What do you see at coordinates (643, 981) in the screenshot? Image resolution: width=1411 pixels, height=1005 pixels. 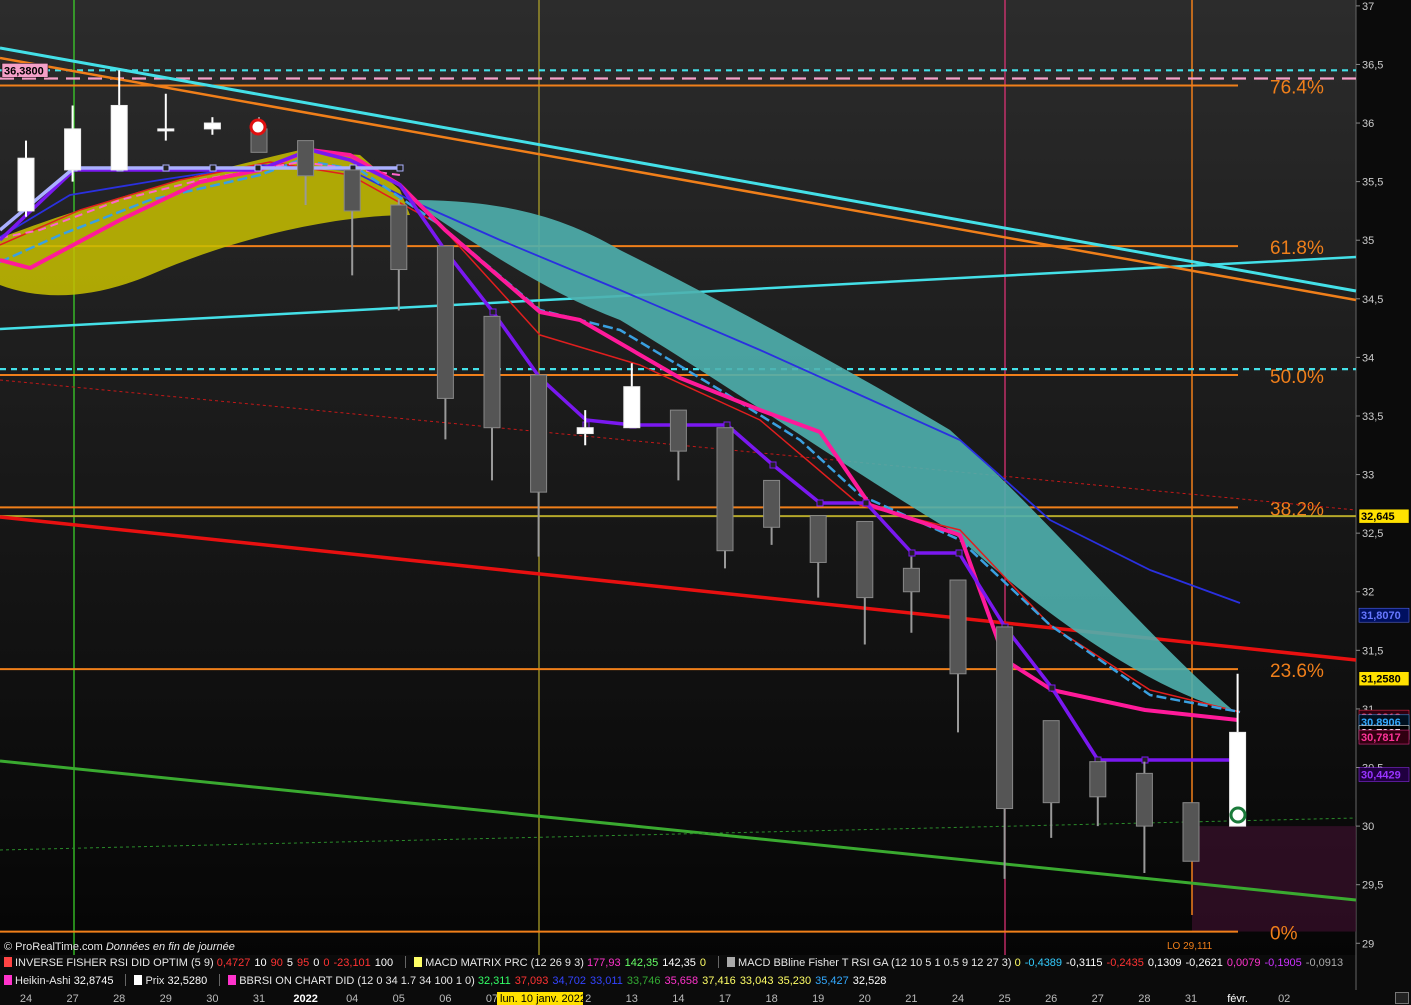 I see `indicator-value: 33,746` at bounding box center [643, 981].